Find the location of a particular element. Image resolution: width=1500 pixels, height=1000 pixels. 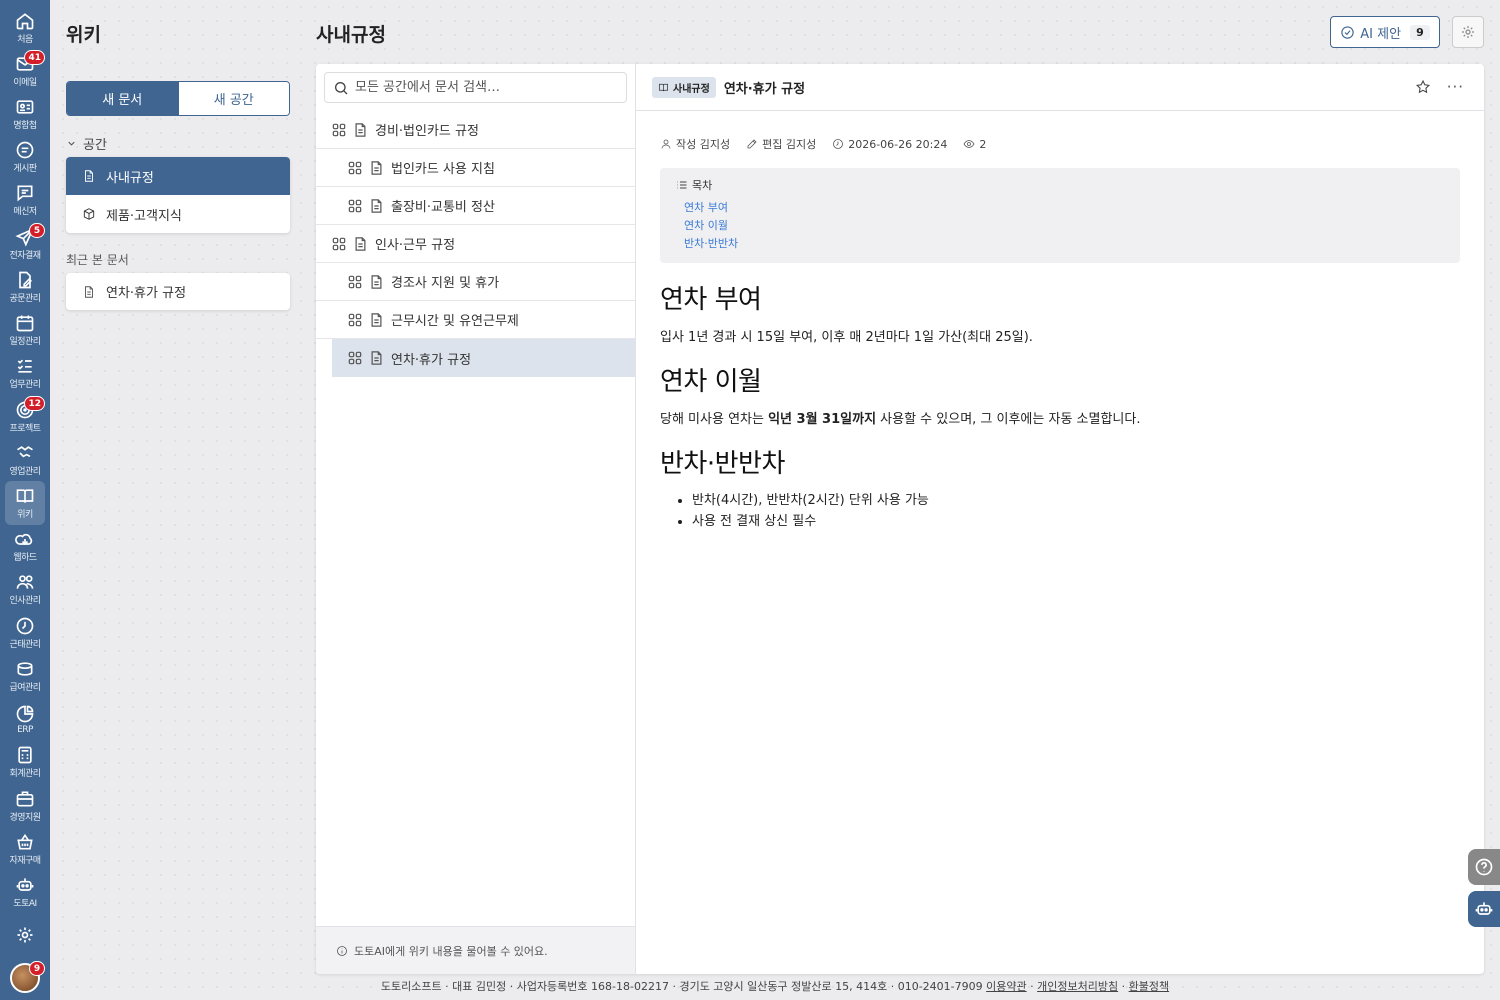

rail-item-cards: 명함첩 is located at coordinates (25, 113).